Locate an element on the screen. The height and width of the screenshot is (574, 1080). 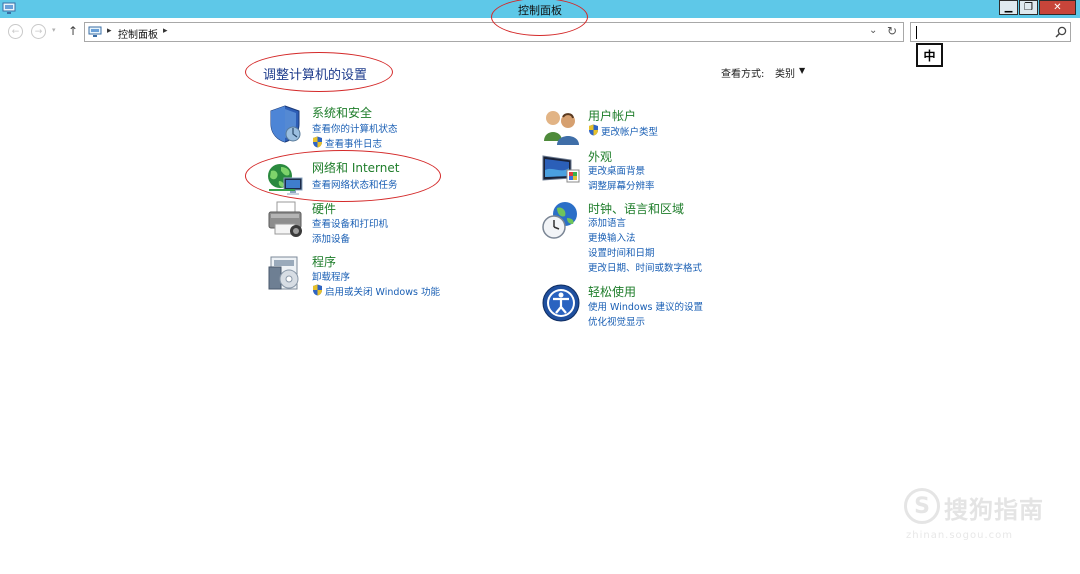
link-change-desktop-background: 更改桌面背景 is located at coordinates (616, 170).